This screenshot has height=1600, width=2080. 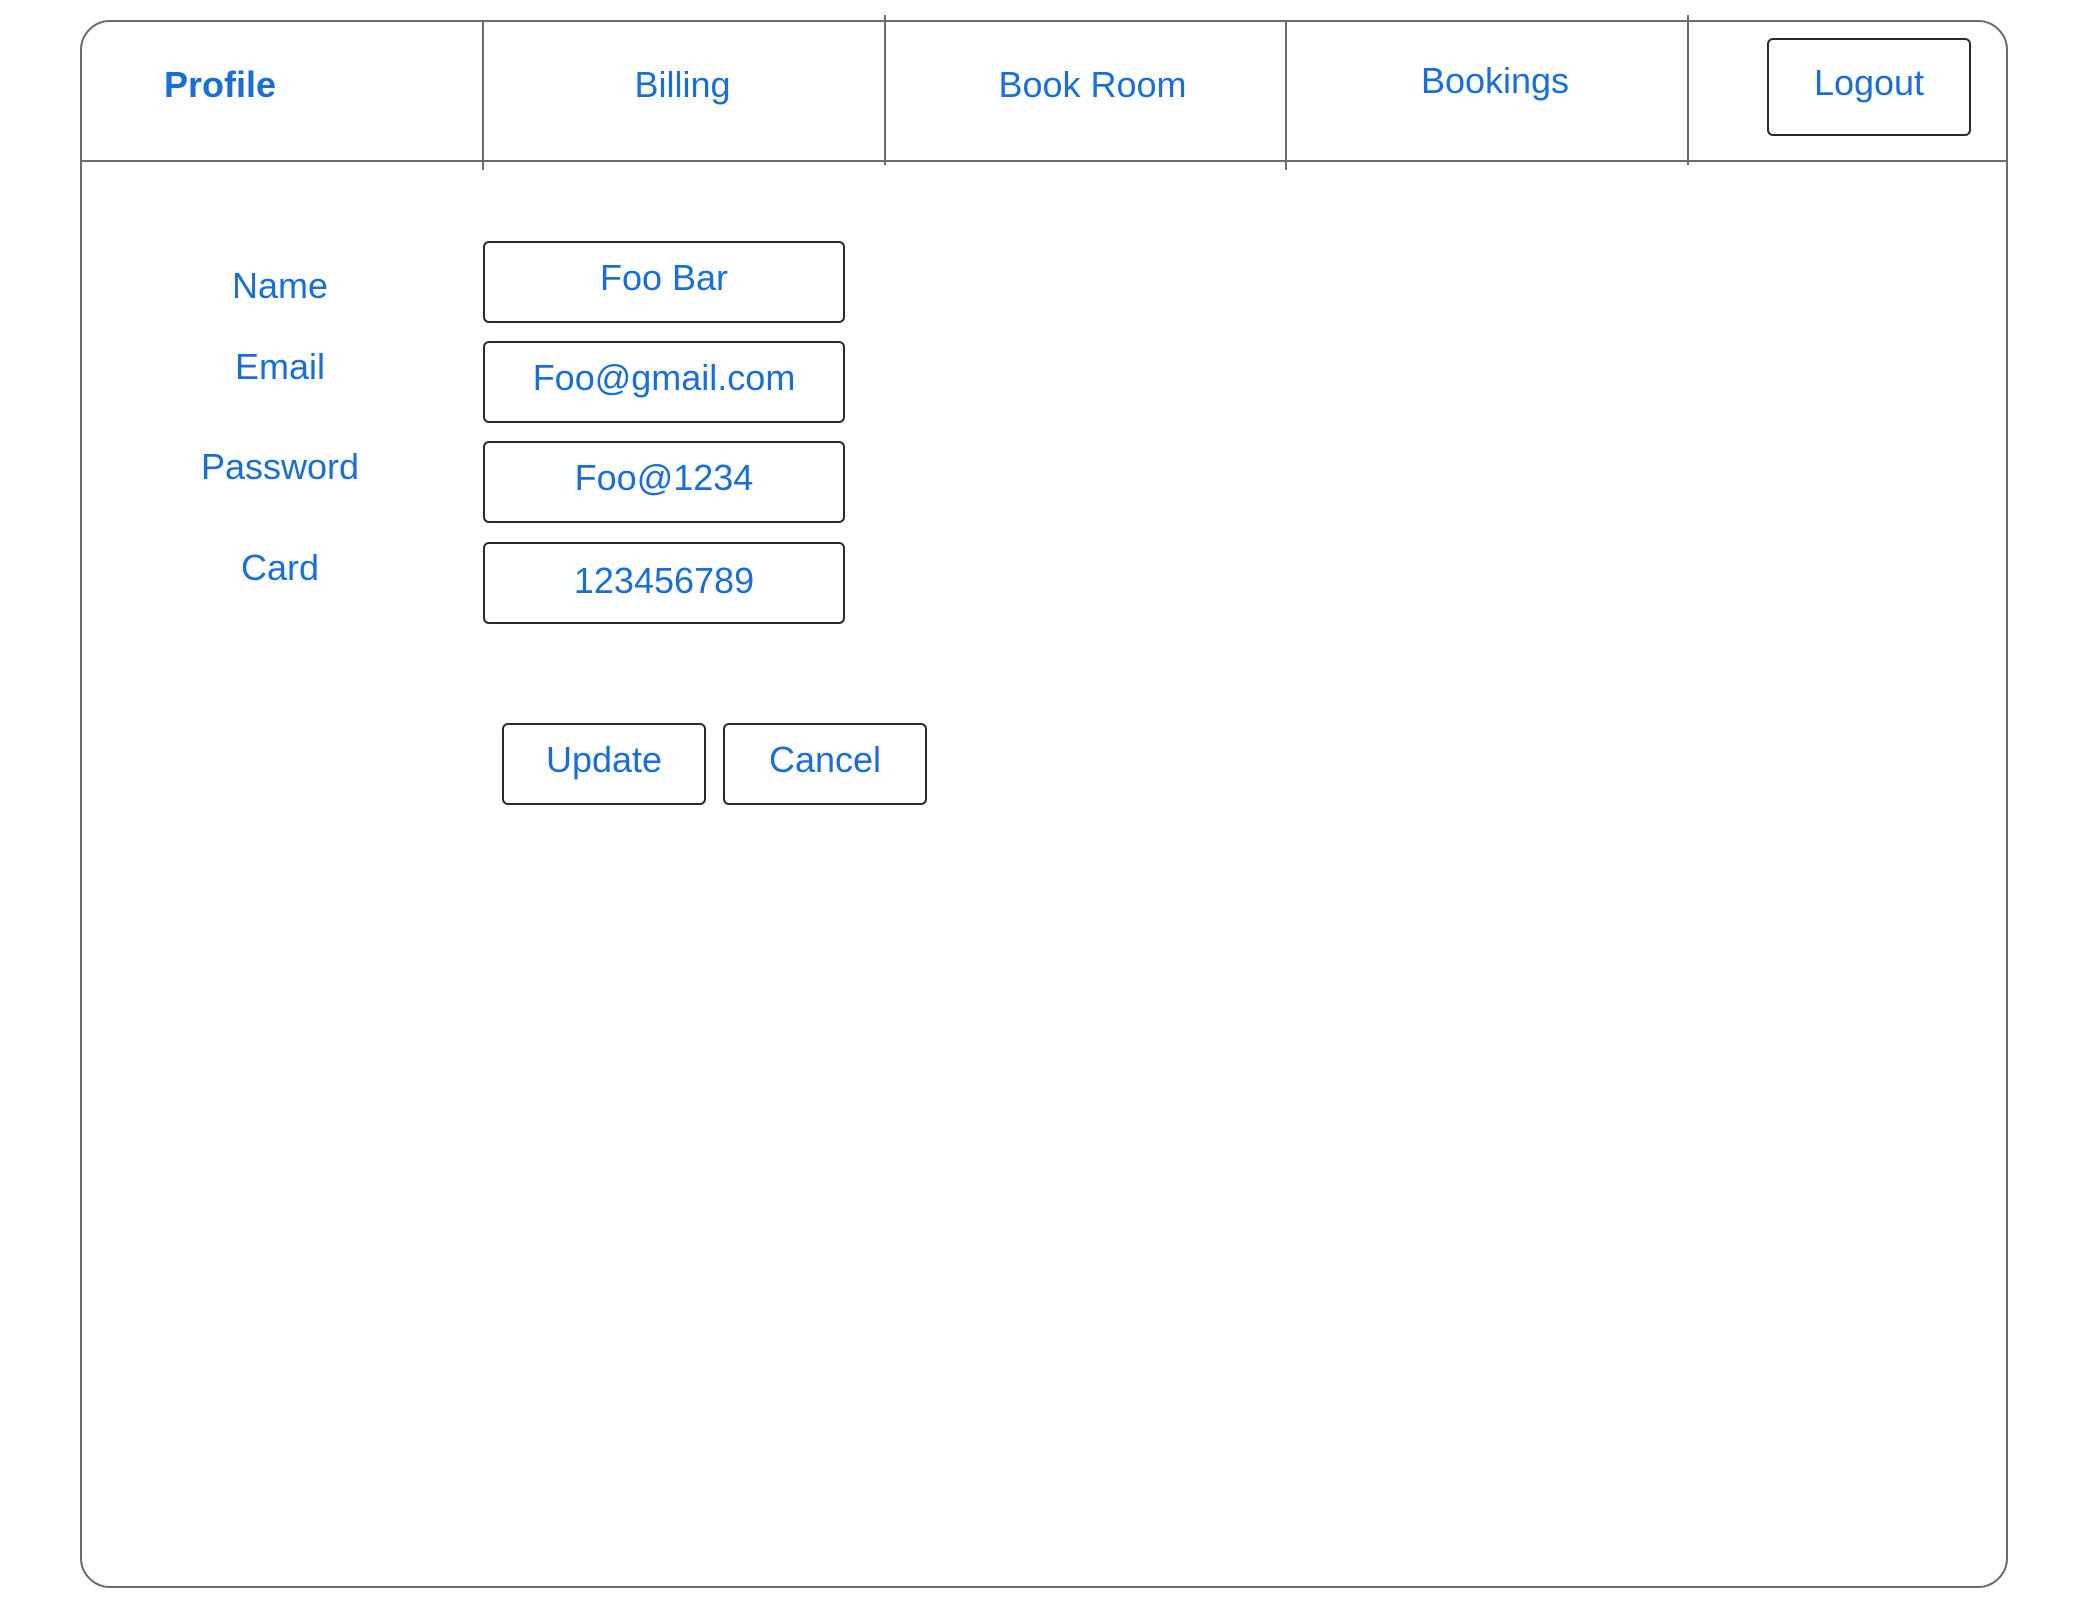 I want to click on email-label: Email, so click(x=280, y=366).